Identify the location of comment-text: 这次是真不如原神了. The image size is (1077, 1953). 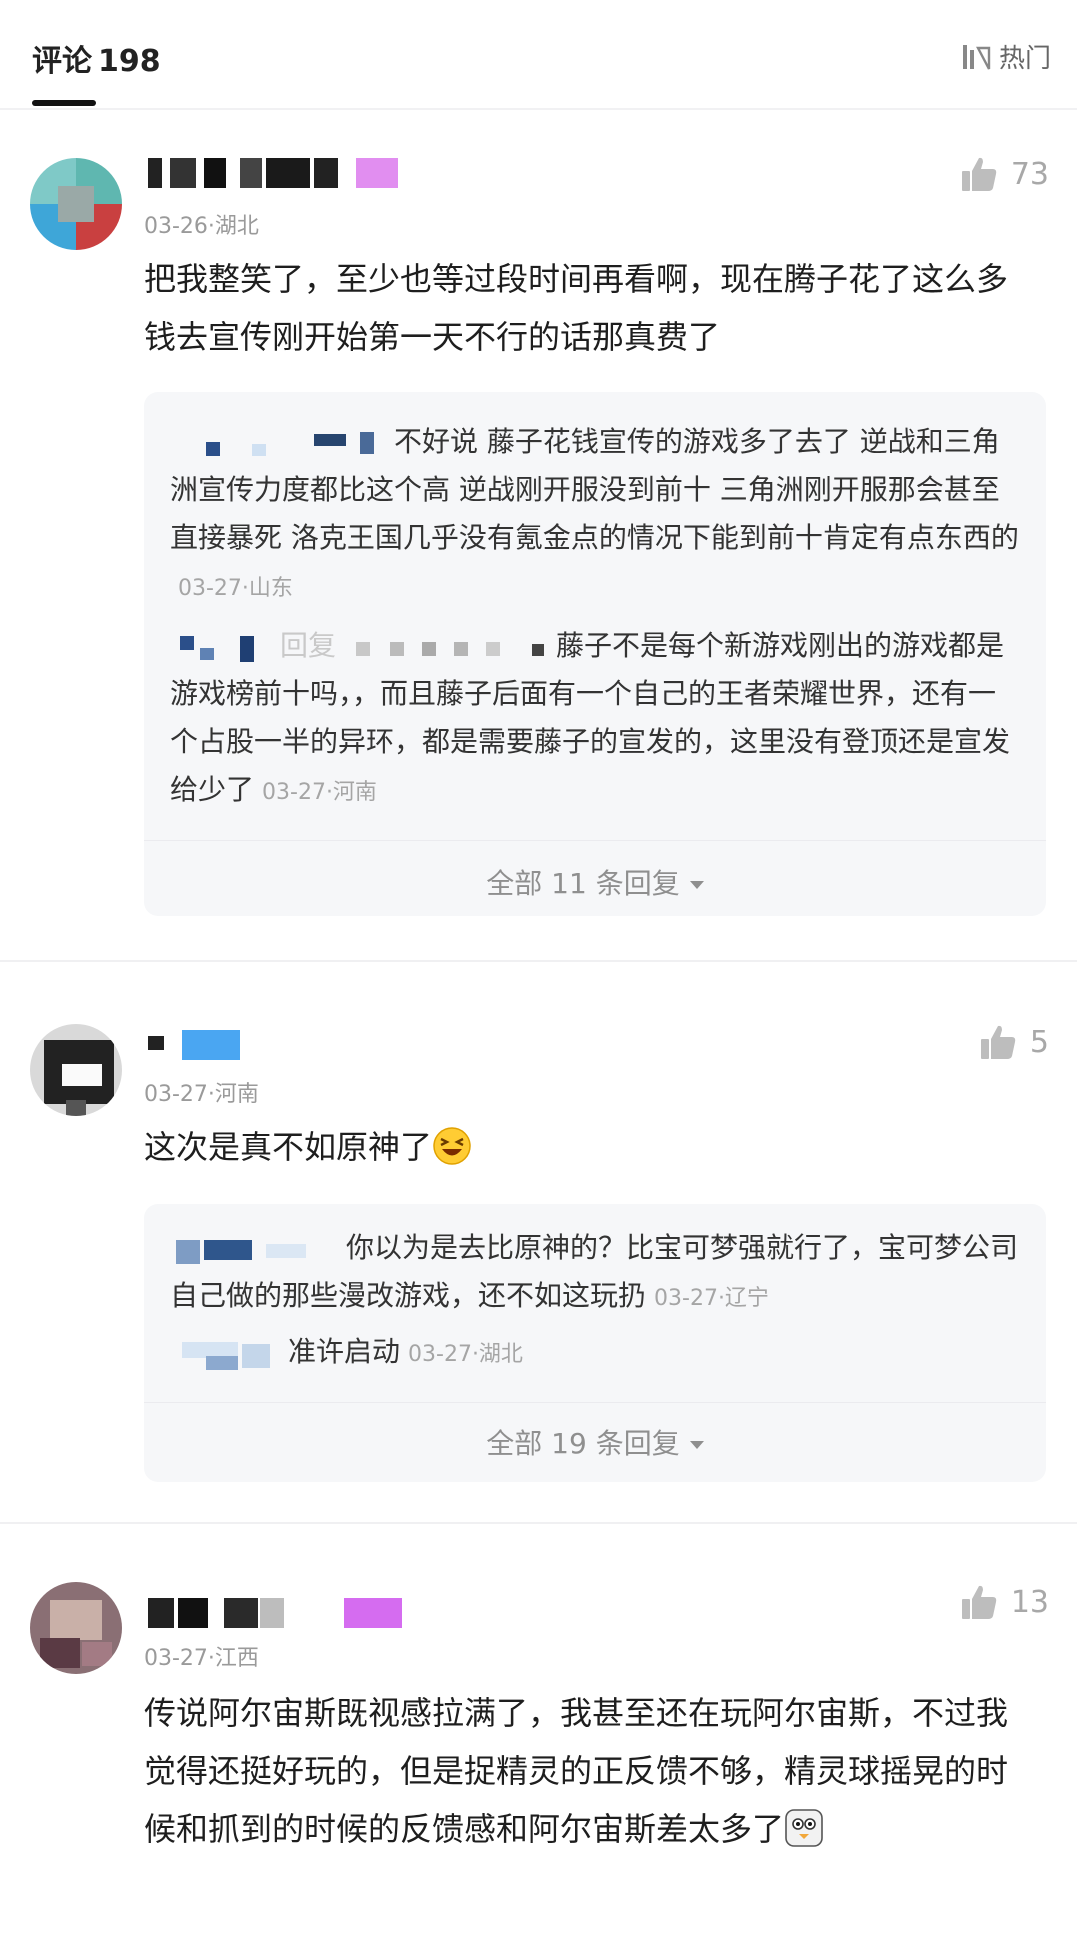
(584, 1147).